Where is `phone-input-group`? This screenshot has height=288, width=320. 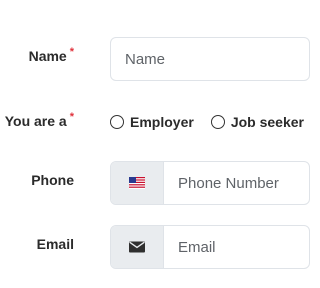
phone-input-group is located at coordinates (210, 183).